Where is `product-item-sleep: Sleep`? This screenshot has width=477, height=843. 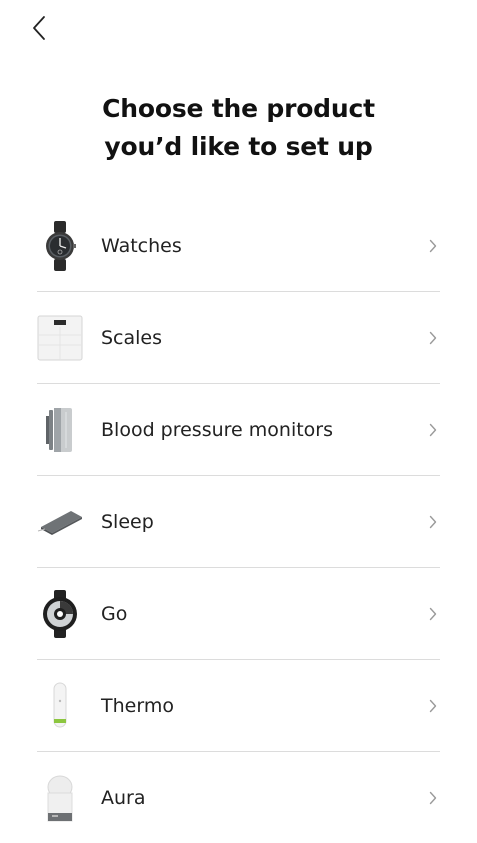
product-item-sleep: Sleep is located at coordinates (238, 522).